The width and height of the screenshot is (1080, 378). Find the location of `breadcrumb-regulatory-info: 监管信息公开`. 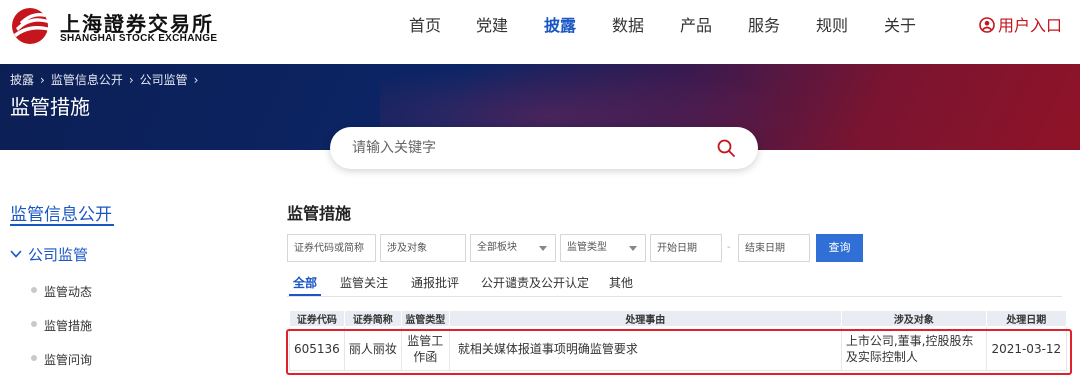

breadcrumb-regulatory-info: 监管信息公开 is located at coordinates (87, 79).